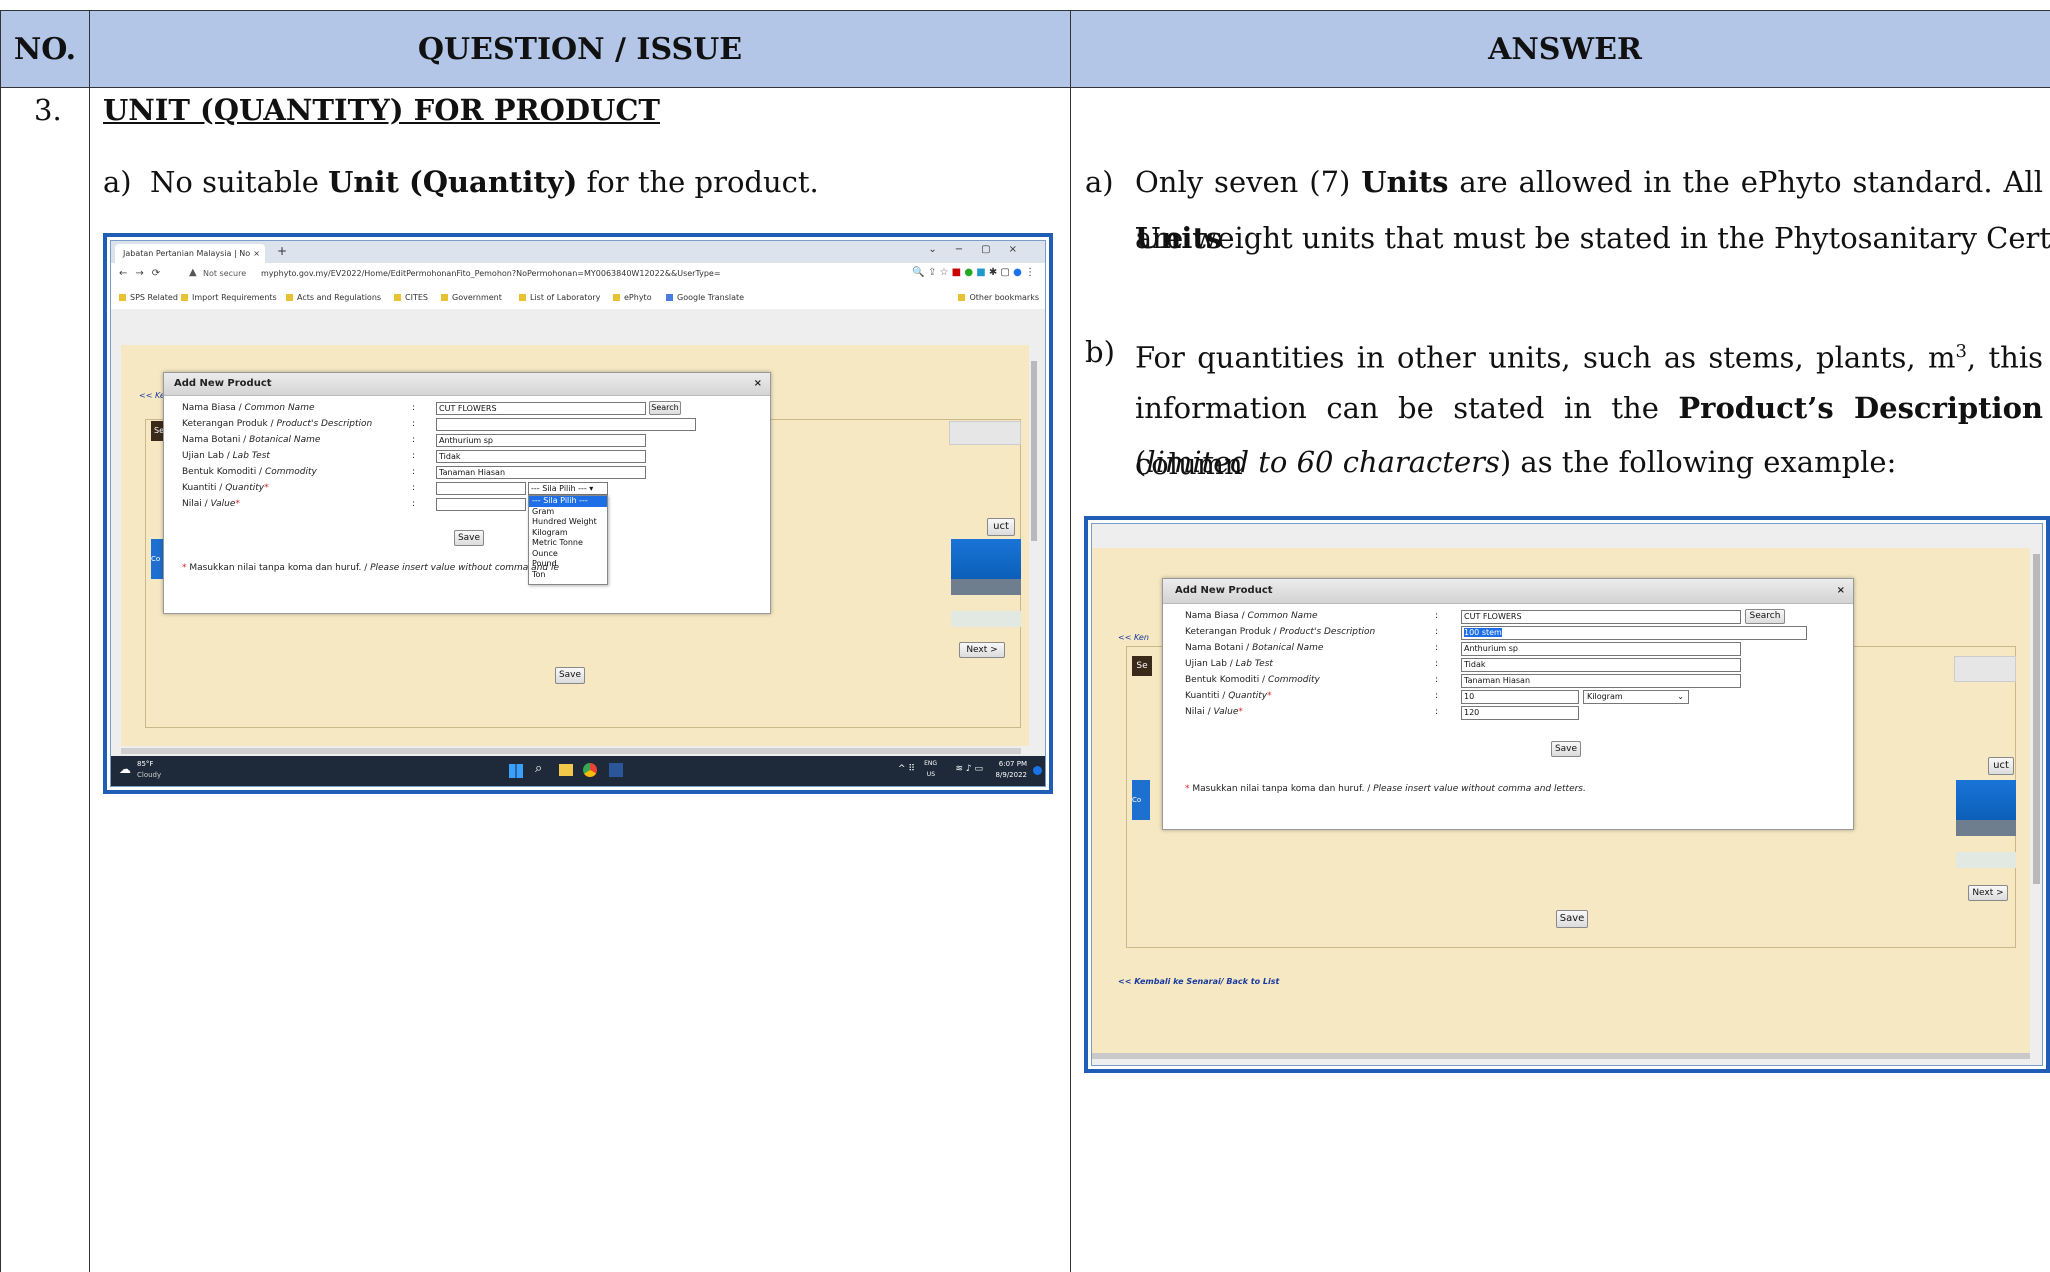 This screenshot has width=2050, height=1272. I want to click on answer-a-text2: are allowed in the ePhyto standard. All, so click(1745, 182).